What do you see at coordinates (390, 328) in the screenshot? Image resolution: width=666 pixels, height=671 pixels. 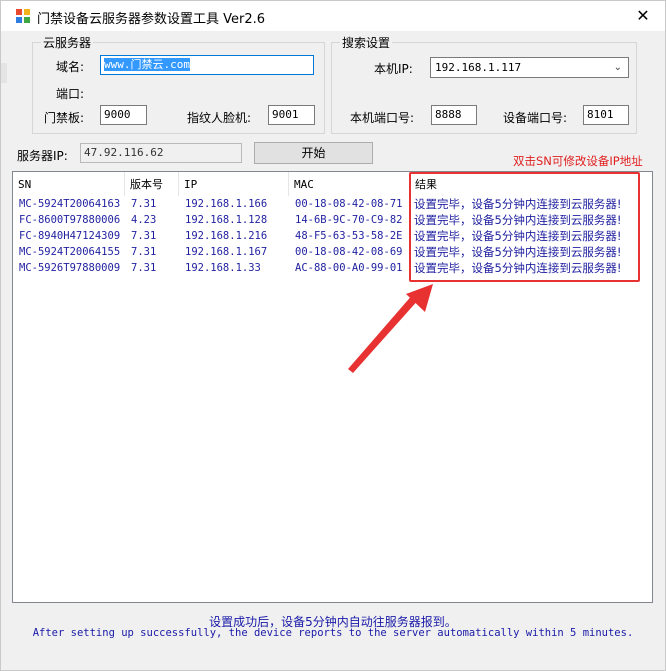 I see `red-arrow-icon` at bounding box center [390, 328].